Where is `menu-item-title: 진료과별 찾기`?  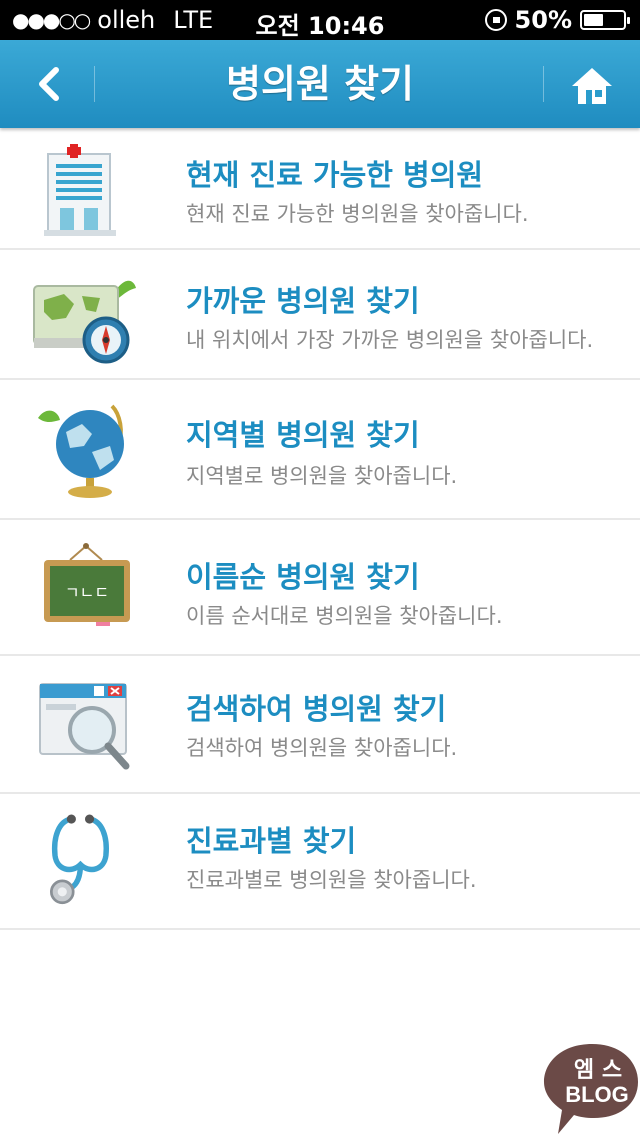 menu-item-title: 진료과별 찾기 is located at coordinates (271, 841).